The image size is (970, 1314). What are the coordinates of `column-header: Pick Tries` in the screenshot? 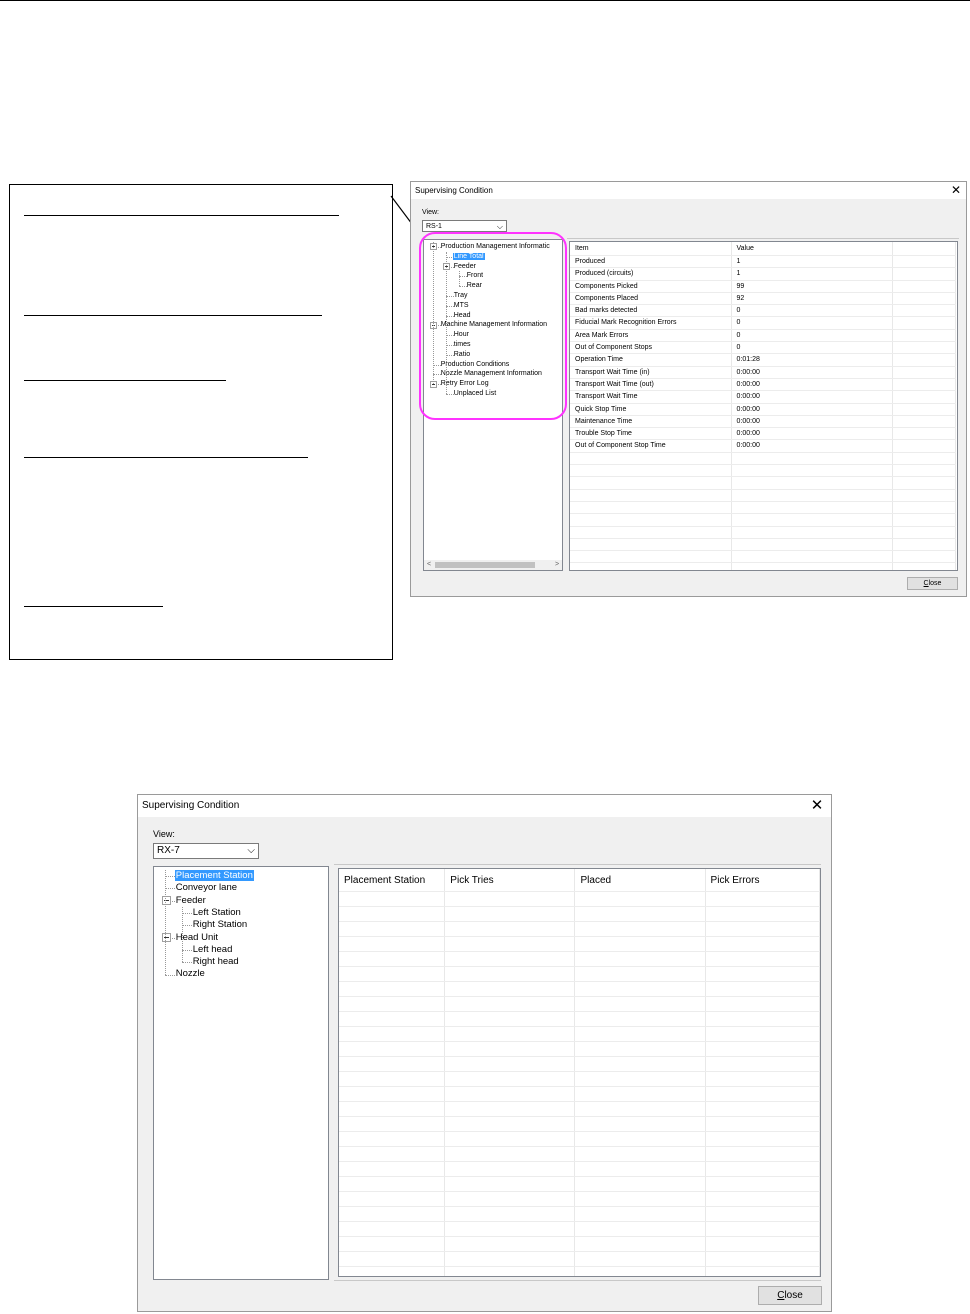 It's located at (510, 880).